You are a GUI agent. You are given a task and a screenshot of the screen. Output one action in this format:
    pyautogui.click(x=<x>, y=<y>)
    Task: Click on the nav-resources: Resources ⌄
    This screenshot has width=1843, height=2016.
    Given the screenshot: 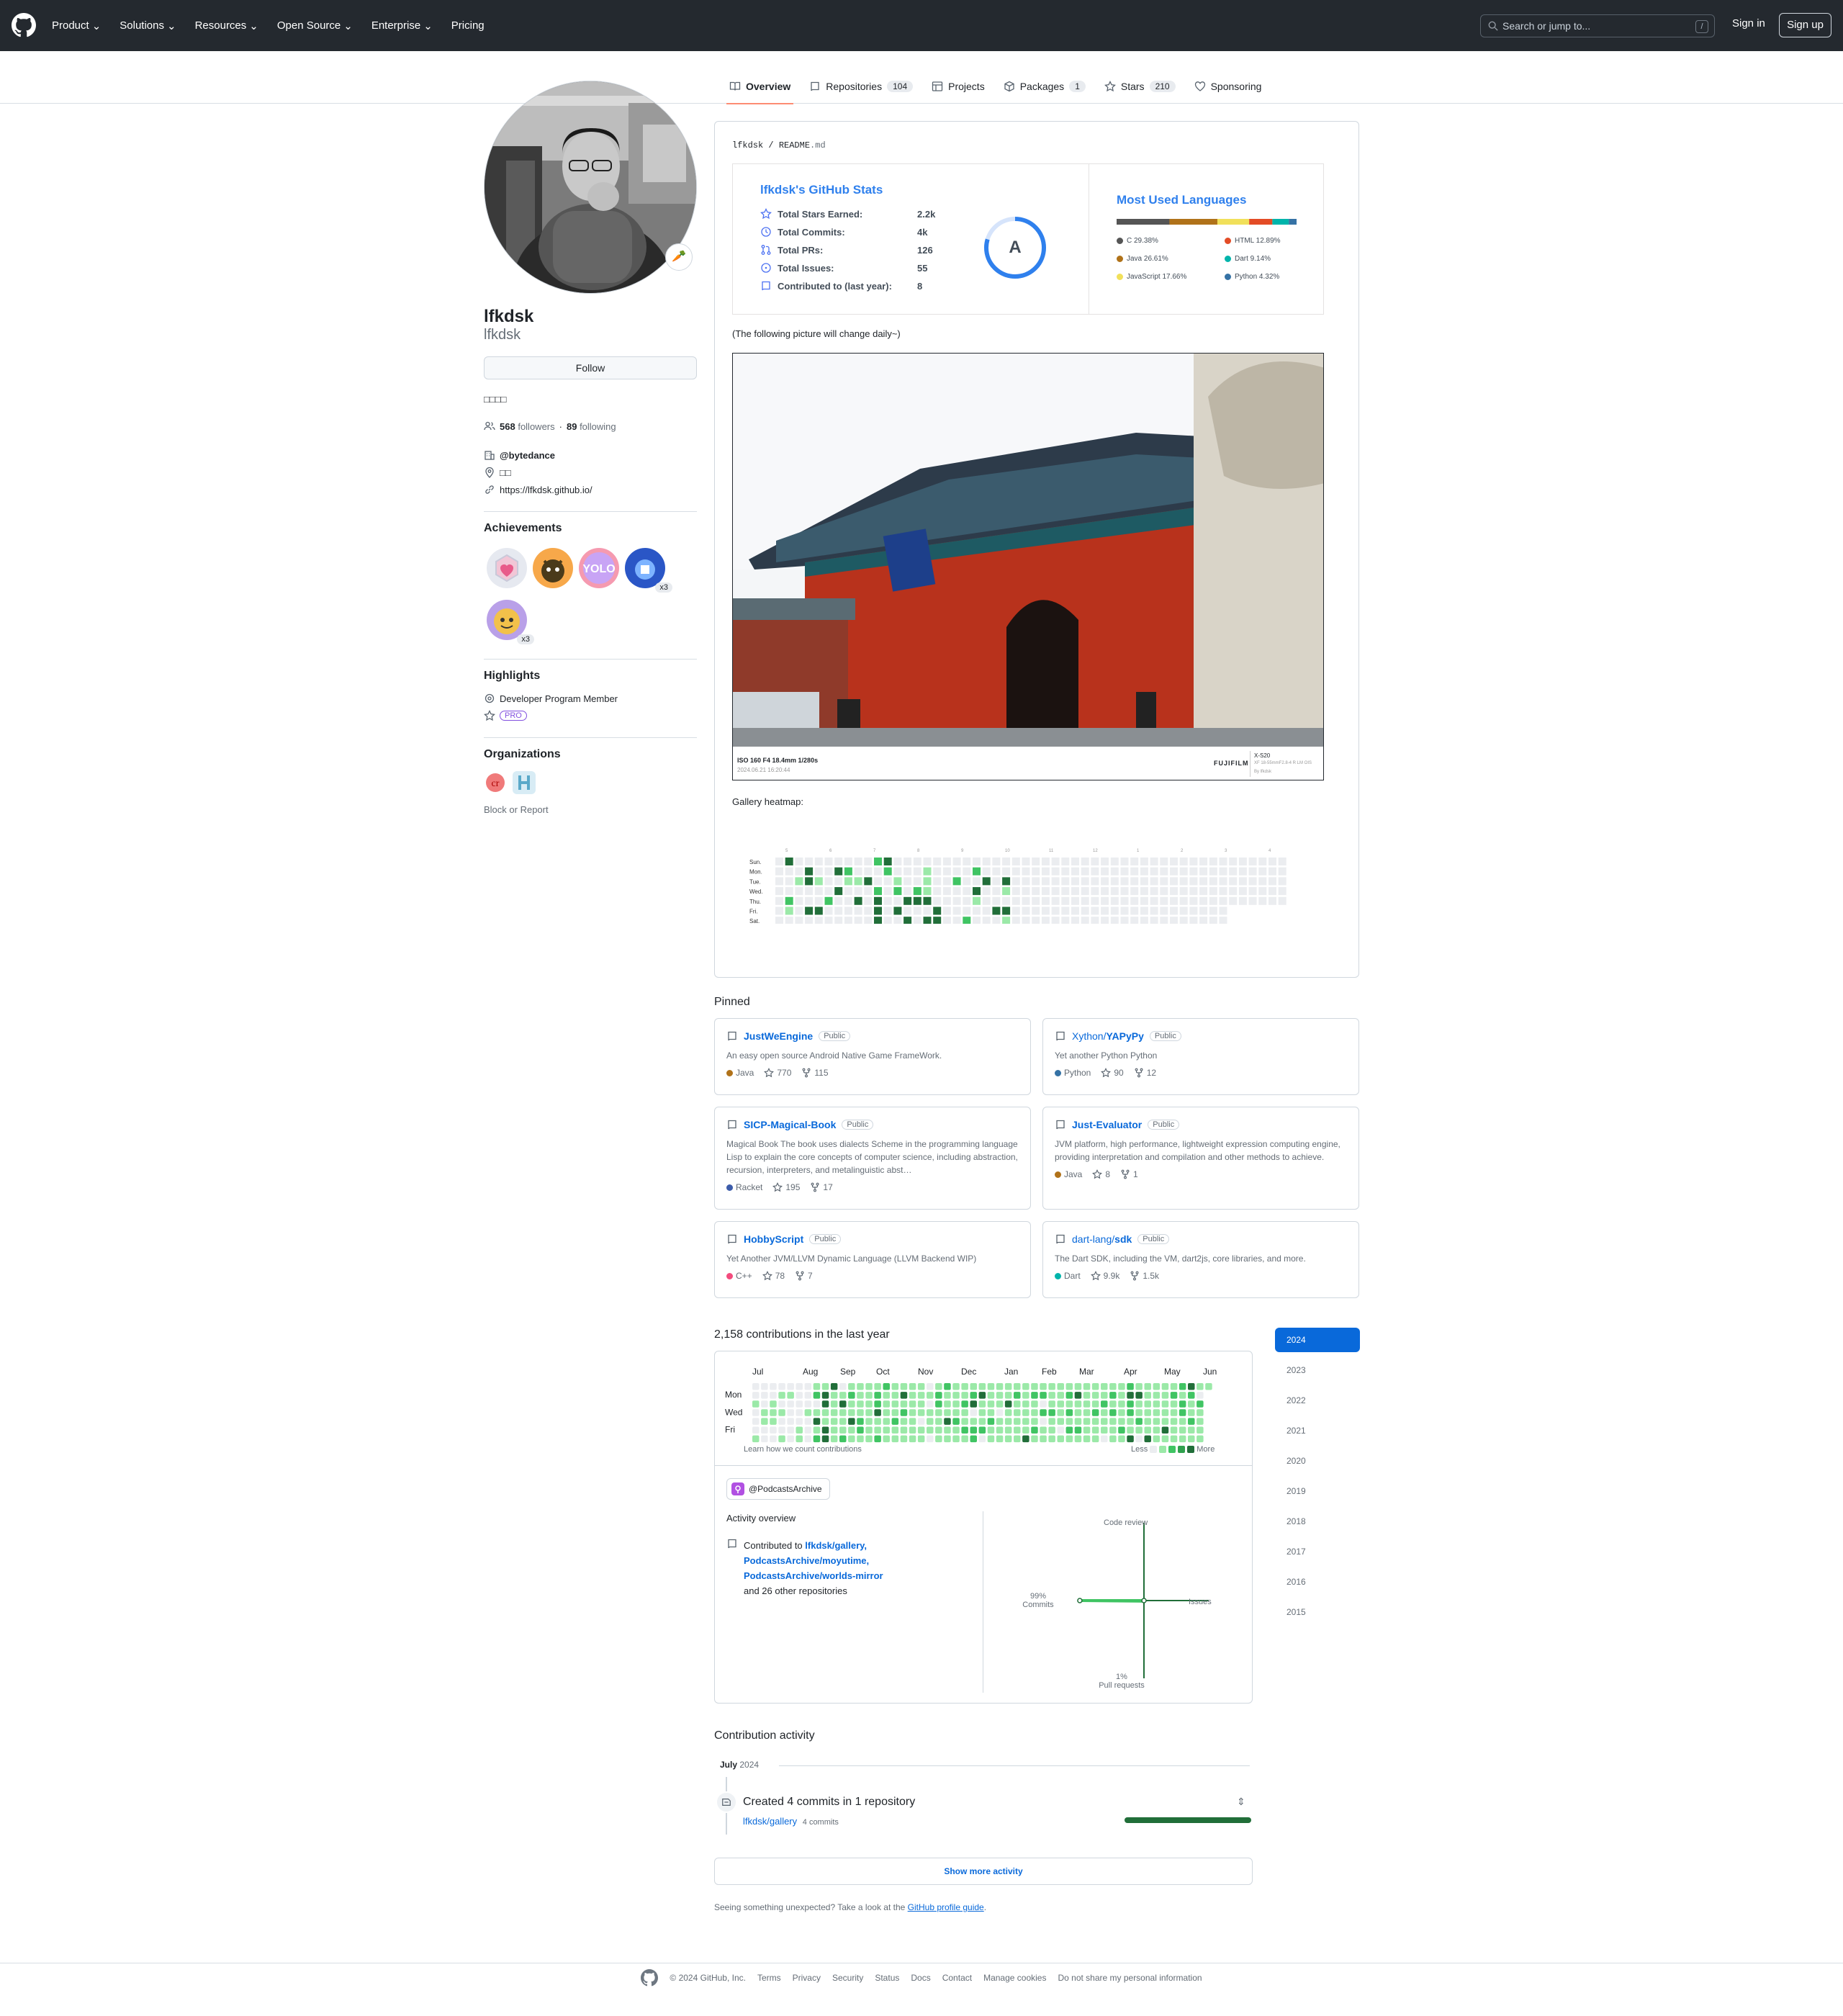 What is the action you would take?
    pyautogui.click(x=226, y=25)
    